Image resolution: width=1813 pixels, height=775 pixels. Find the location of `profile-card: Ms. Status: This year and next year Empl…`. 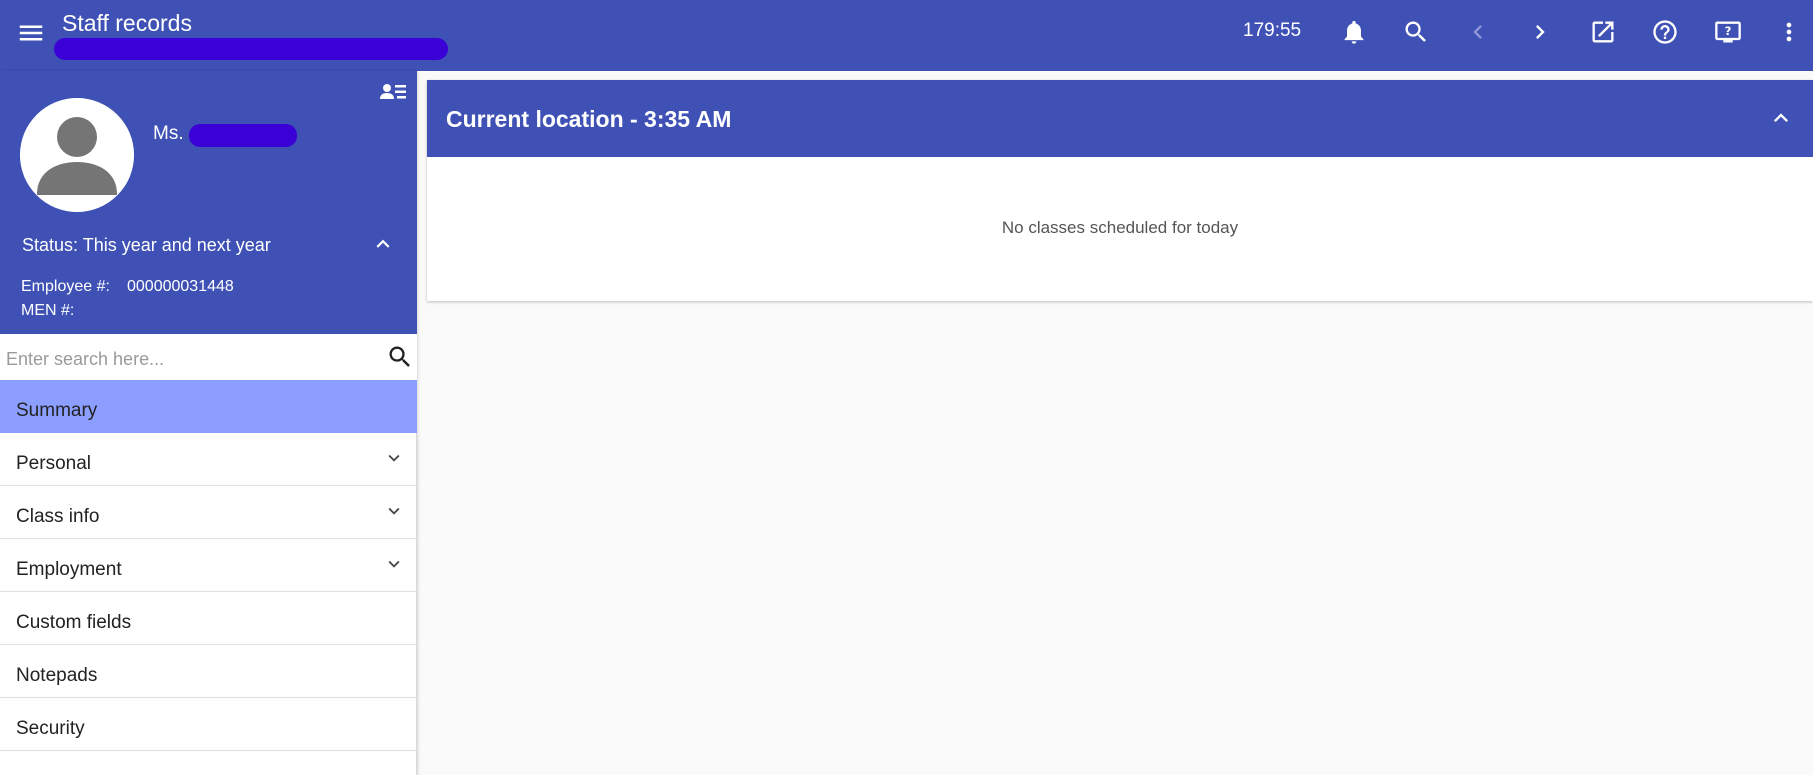

profile-card: Ms. Status: This year and next year Empl… is located at coordinates (208, 202).